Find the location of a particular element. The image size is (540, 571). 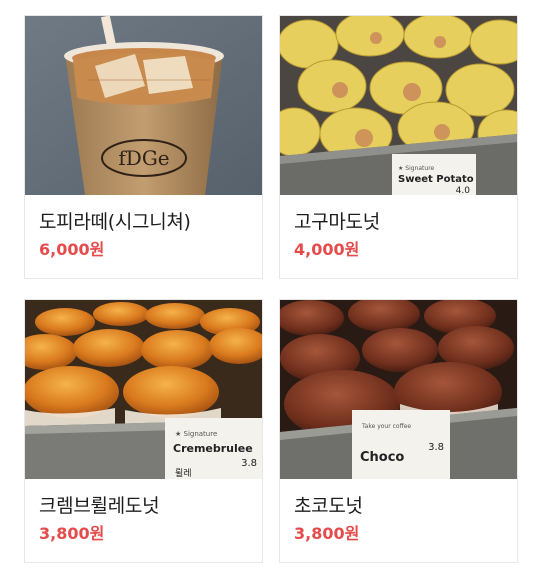

sweet-potato-donut-photo: ★ Signature Sweet Potato 4.0 is located at coordinates (398, 105).